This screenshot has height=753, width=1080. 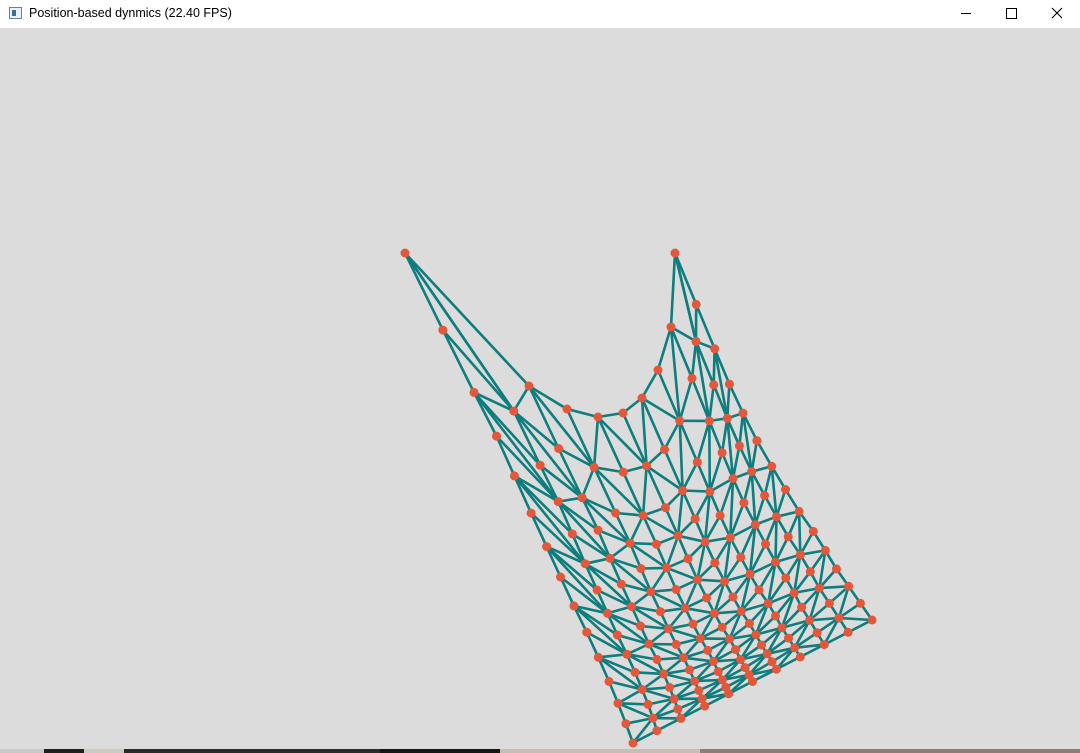 I want to click on close-button, so click(x=1057, y=14).